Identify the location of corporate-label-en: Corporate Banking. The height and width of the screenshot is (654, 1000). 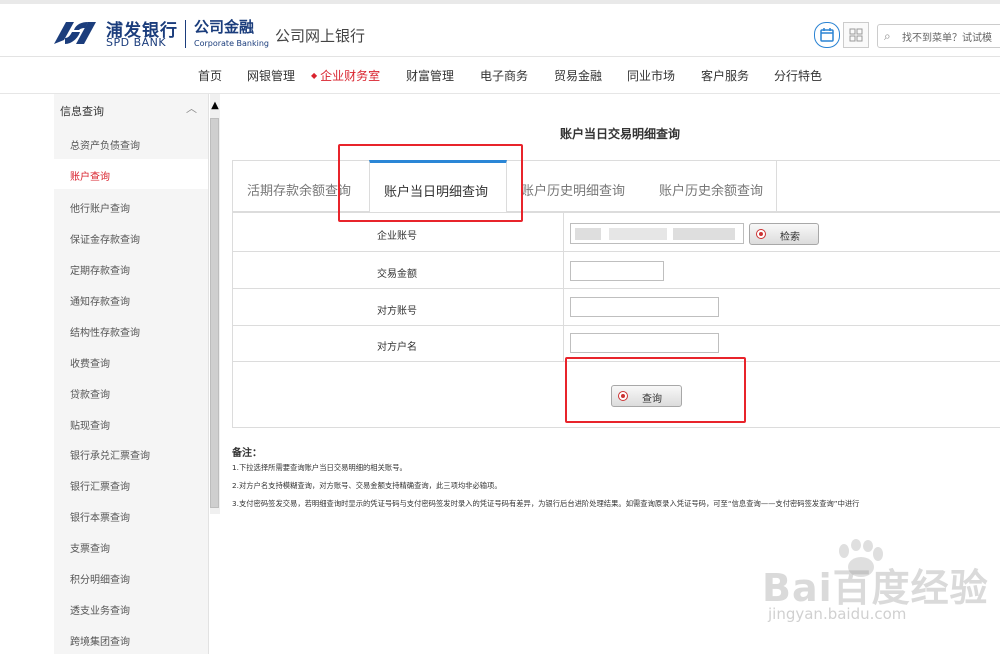
(231, 43).